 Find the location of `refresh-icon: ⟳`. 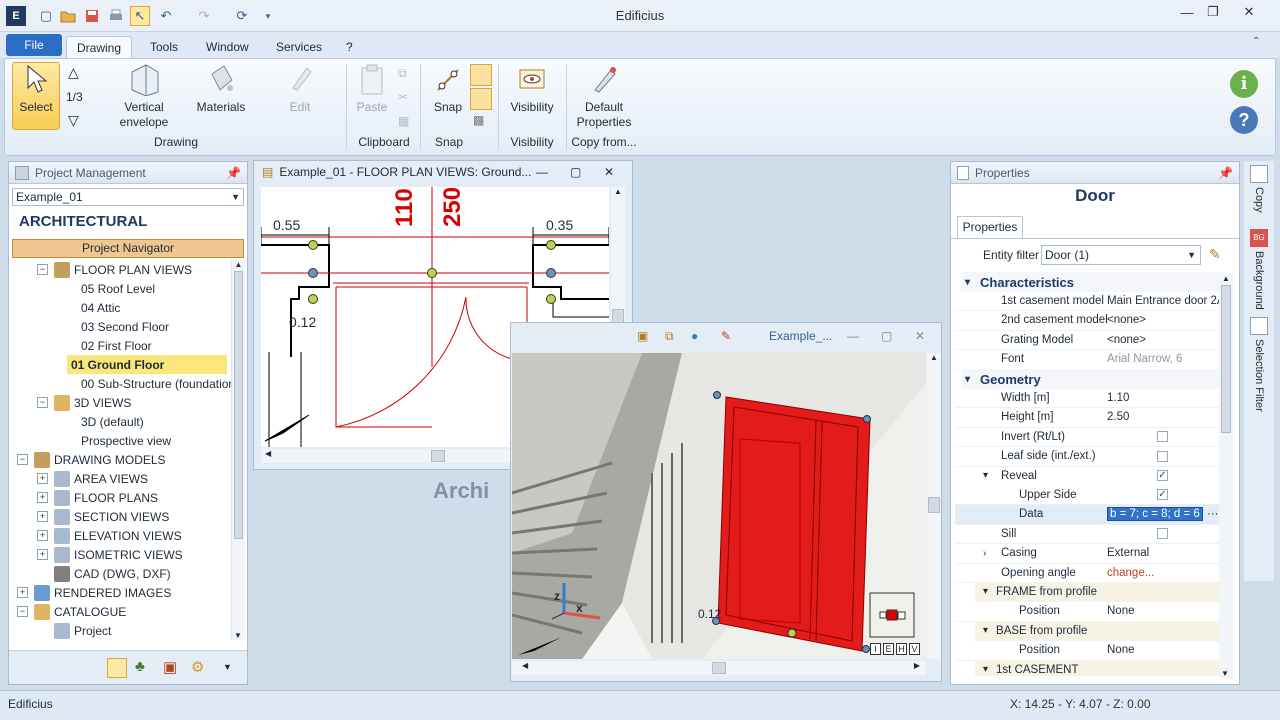

refresh-icon: ⟳ is located at coordinates (242, 16).